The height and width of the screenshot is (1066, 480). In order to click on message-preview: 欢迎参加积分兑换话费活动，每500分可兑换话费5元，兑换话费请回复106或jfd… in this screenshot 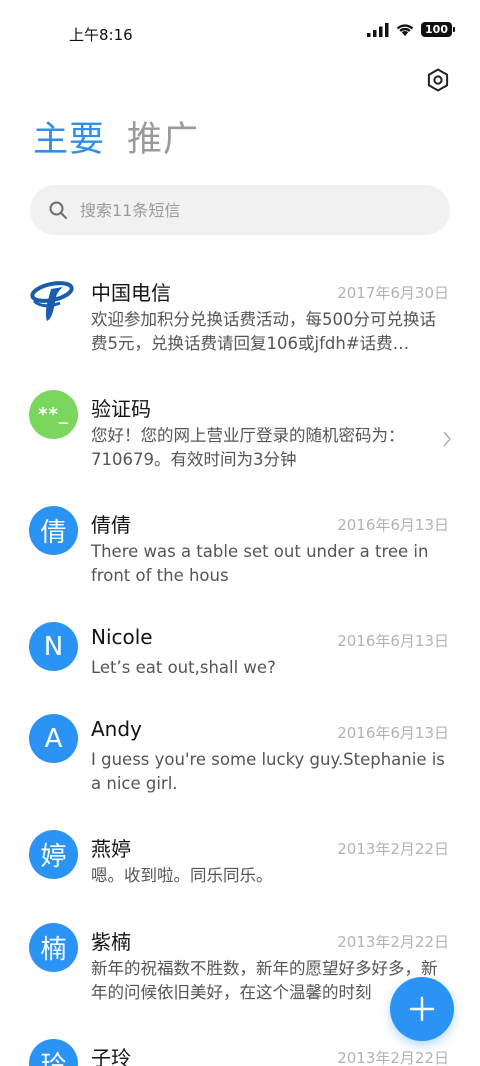, I will do `click(263, 331)`.